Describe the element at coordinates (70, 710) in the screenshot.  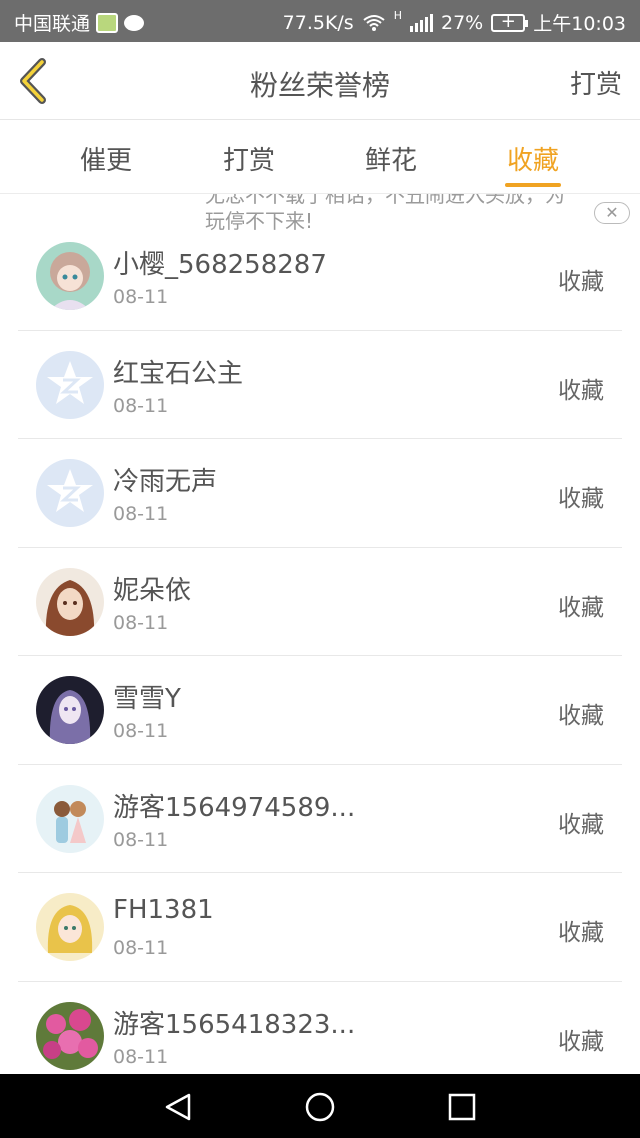
I see `dark-anime-avatar` at that location.